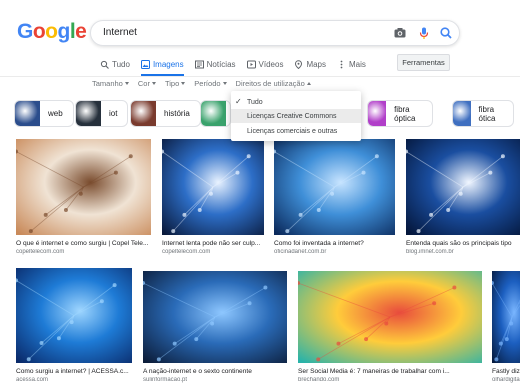  What do you see at coordinates (298, 64) in the screenshot?
I see `map-pin-icon` at bounding box center [298, 64].